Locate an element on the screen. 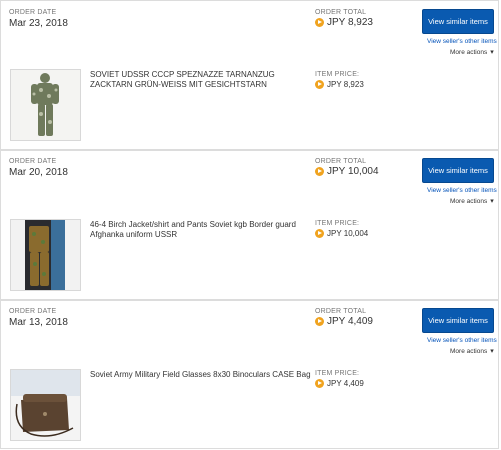 The image size is (501, 450). order-total-value: JPY 4,409 is located at coordinates (350, 321).